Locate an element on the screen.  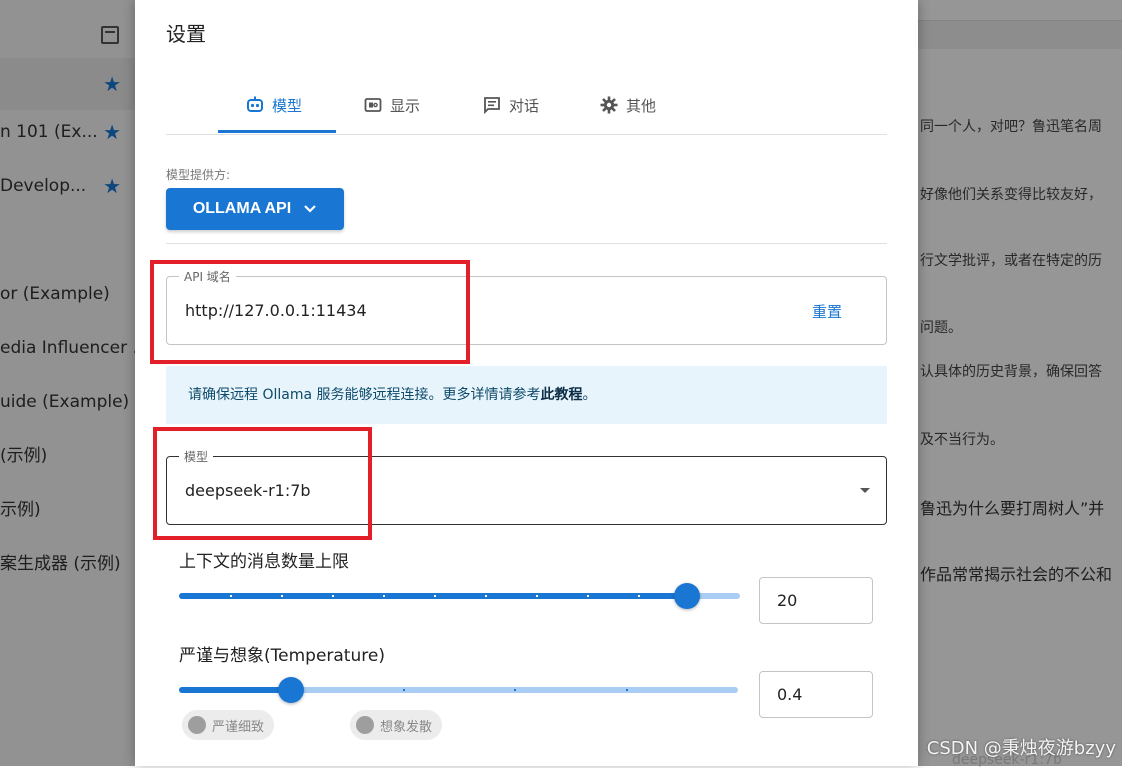
rigorous-icon is located at coordinates (197, 725).